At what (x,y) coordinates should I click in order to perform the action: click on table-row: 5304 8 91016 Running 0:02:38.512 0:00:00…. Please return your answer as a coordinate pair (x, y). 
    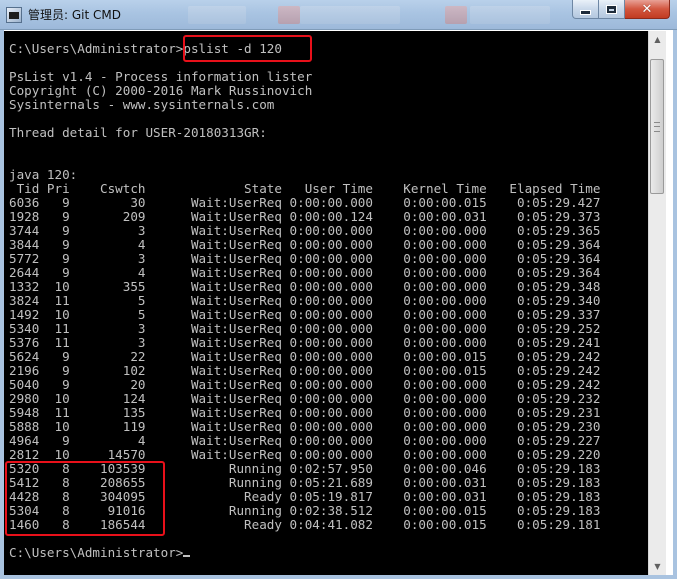
    Looking at the image, I should click on (305, 510).